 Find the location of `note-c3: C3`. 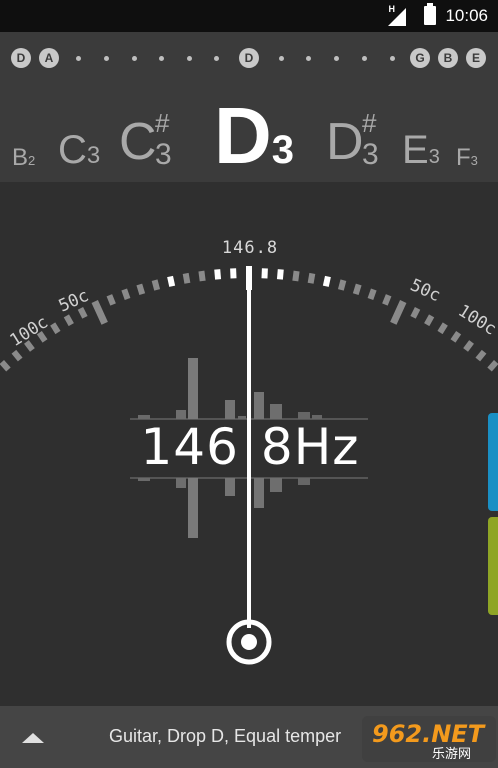

note-c3: C3 is located at coordinates (79, 150).